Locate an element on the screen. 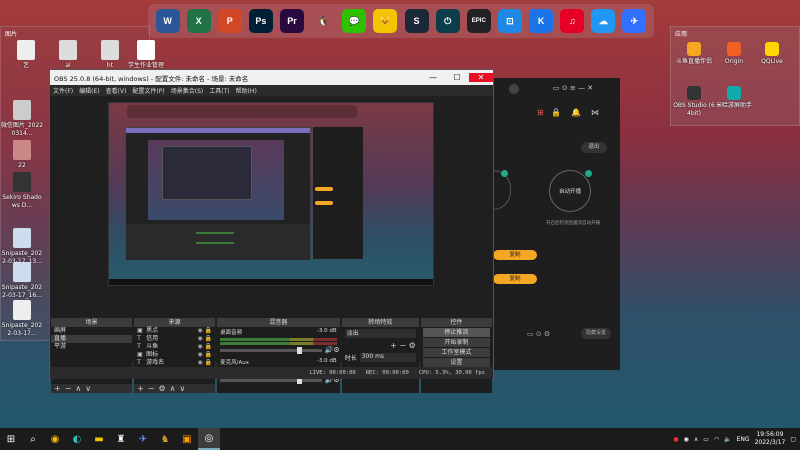  tray-app-icon-2: ◉ is located at coordinates (686, 439).